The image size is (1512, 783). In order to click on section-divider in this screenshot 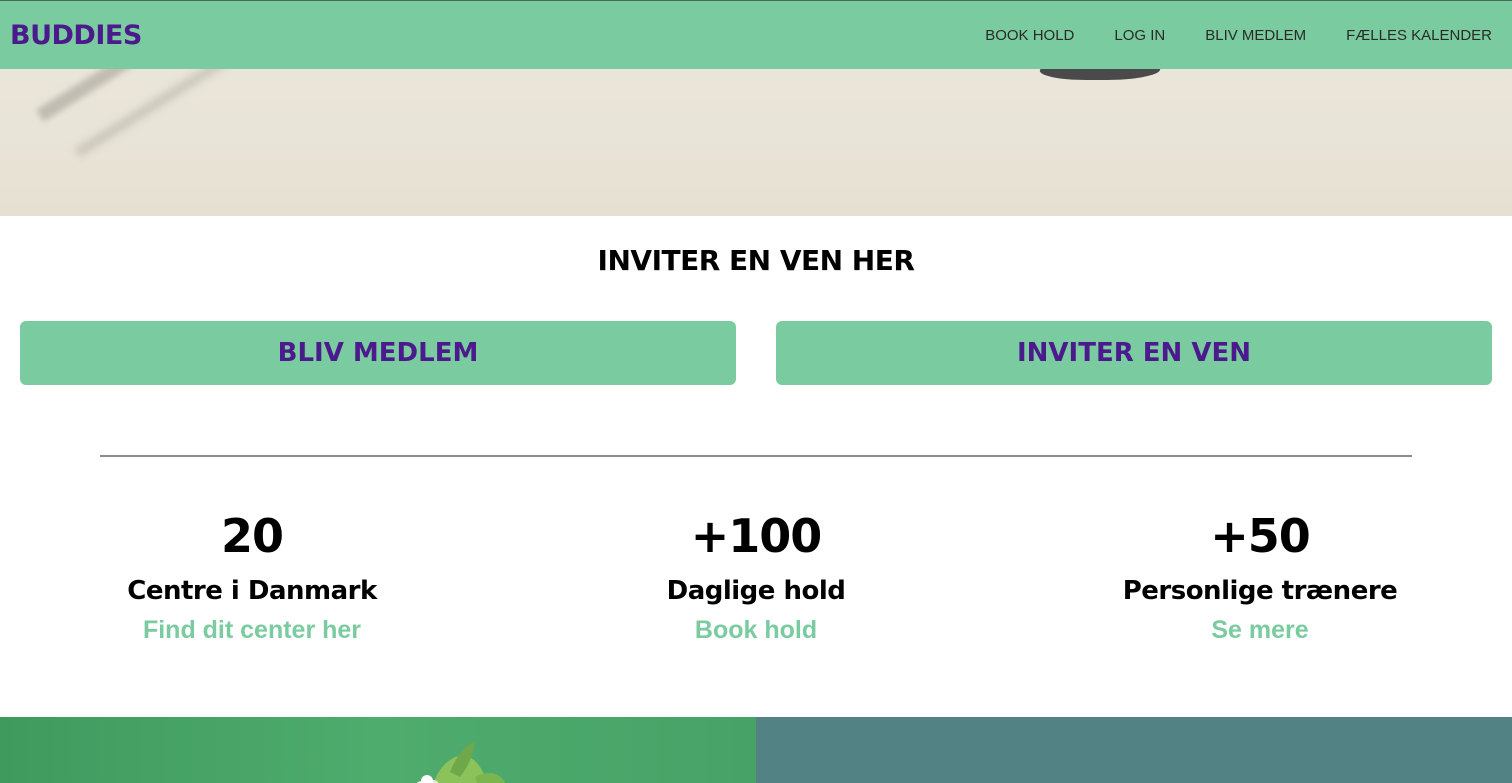, I will do `click(756, 456)`.